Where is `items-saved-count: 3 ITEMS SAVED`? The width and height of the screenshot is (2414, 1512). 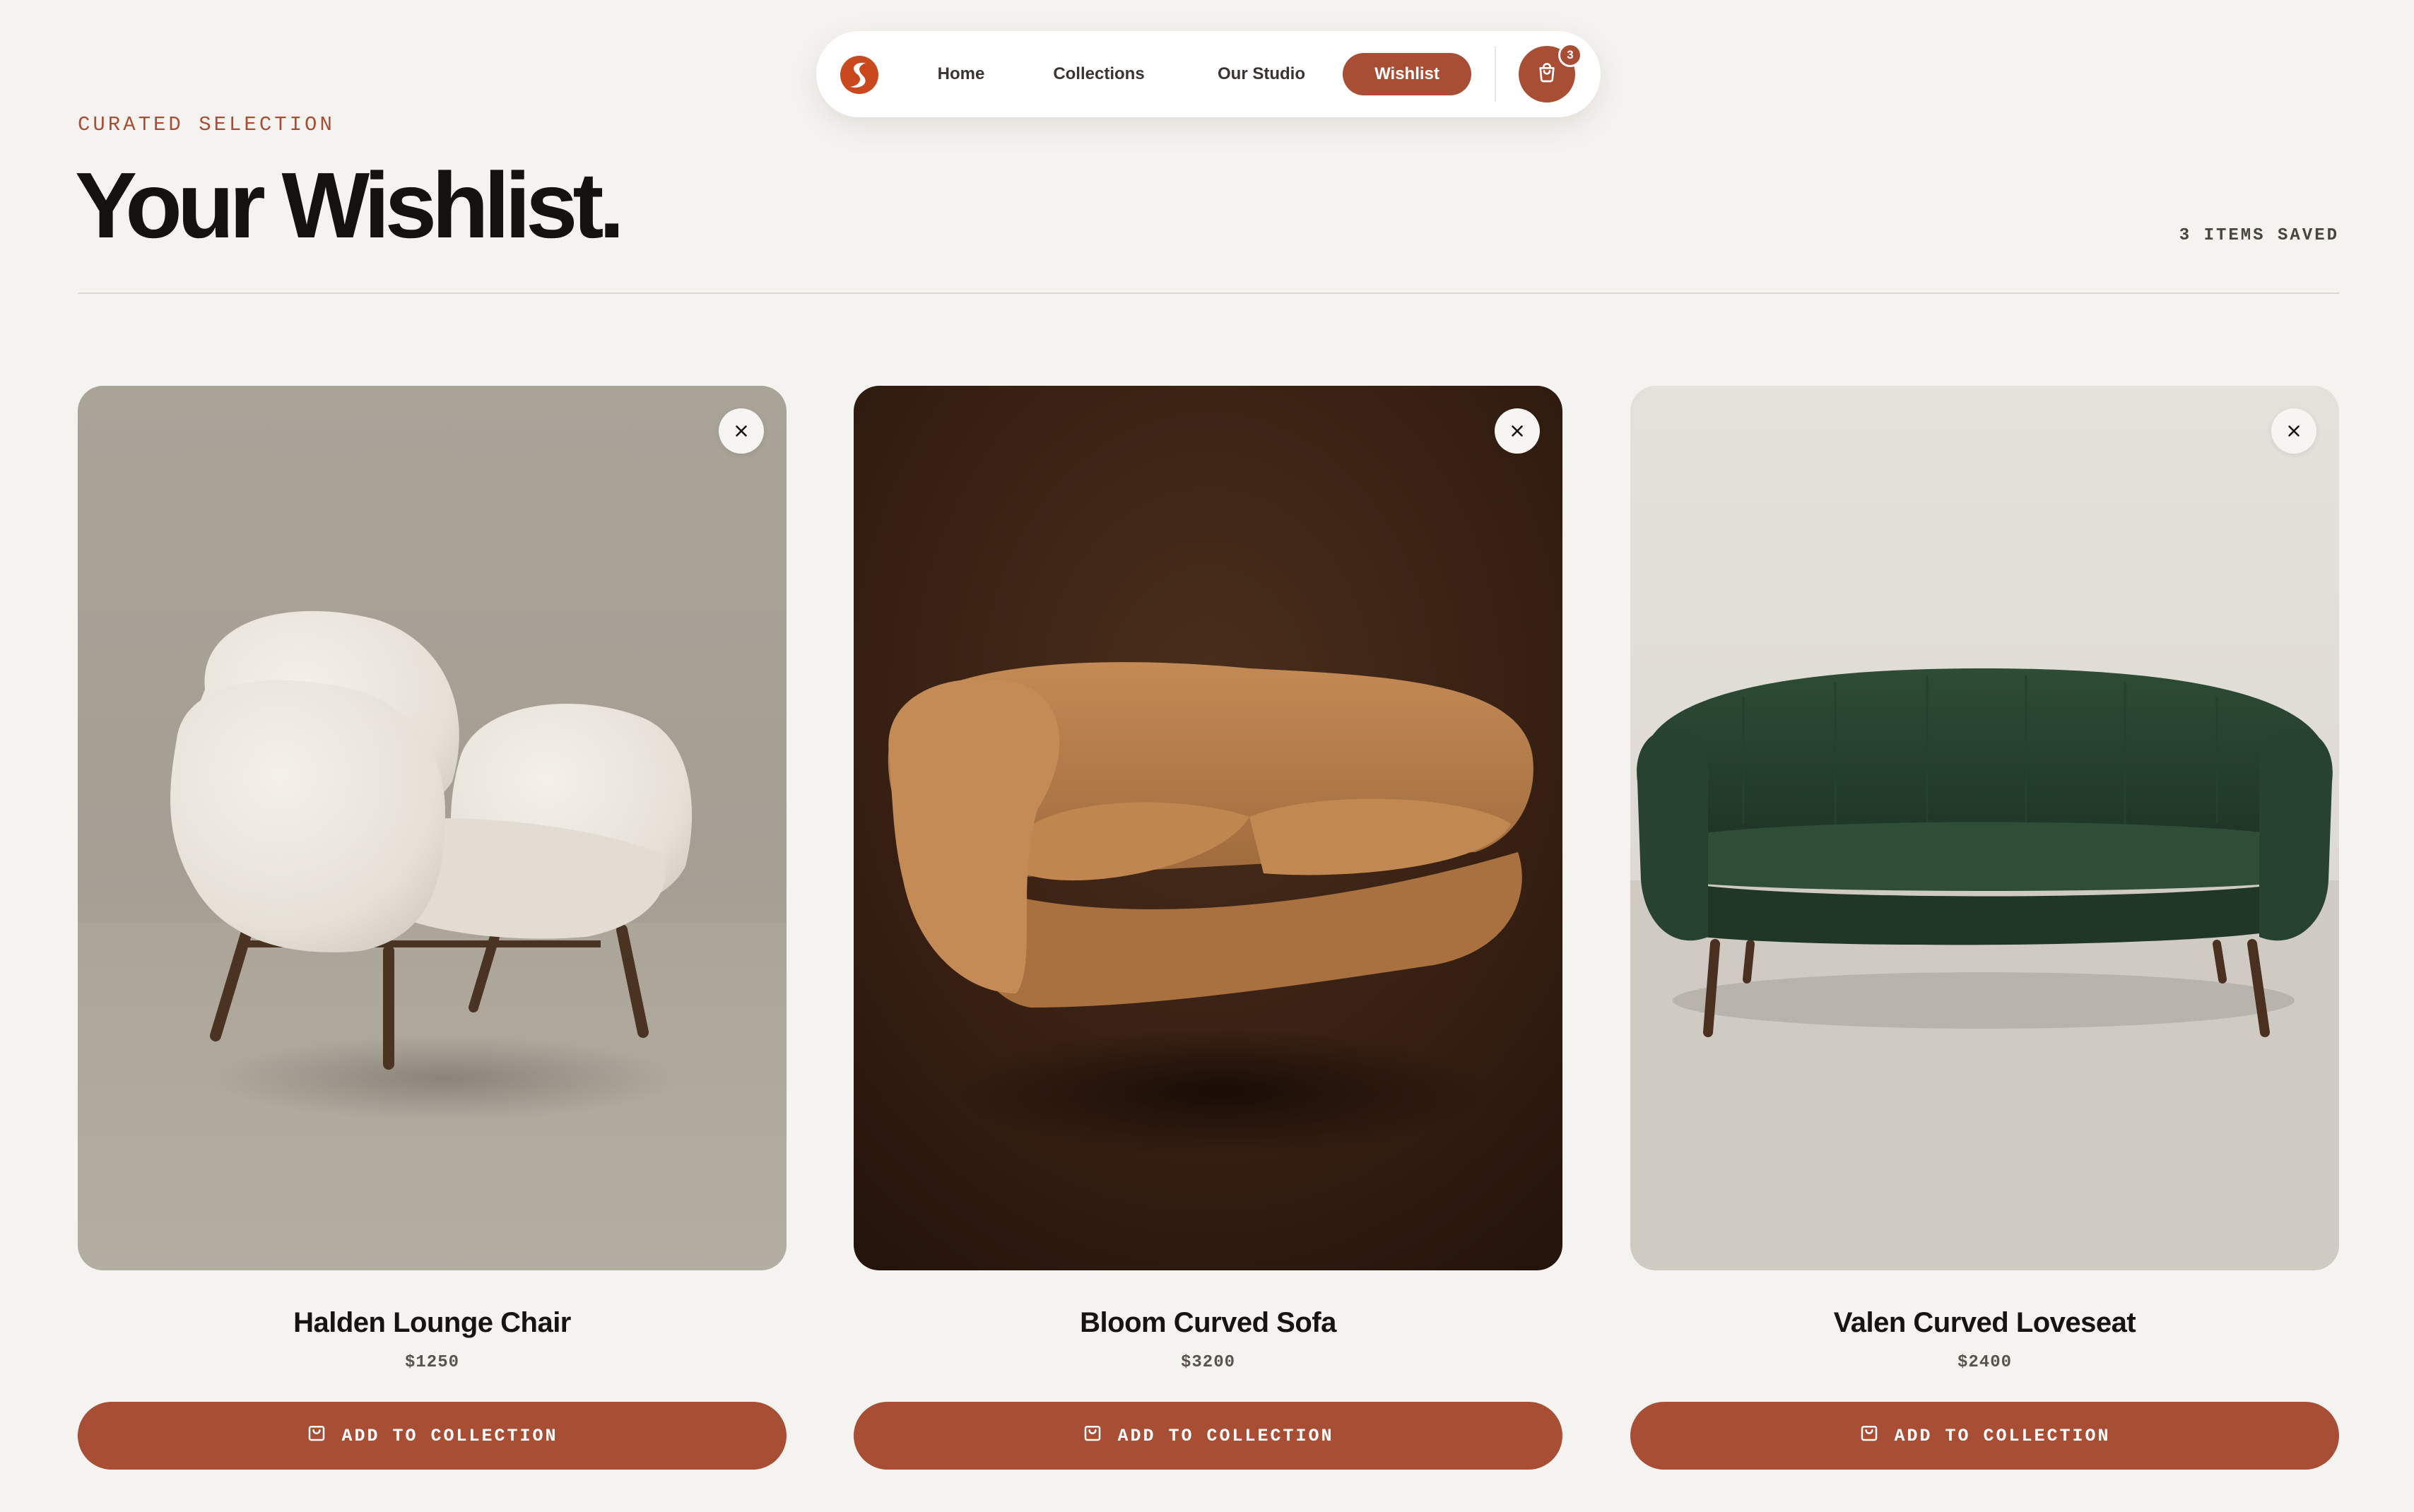
items-saved-count: 3 ITEMS SAVED is located at coordinates (2259, 235).